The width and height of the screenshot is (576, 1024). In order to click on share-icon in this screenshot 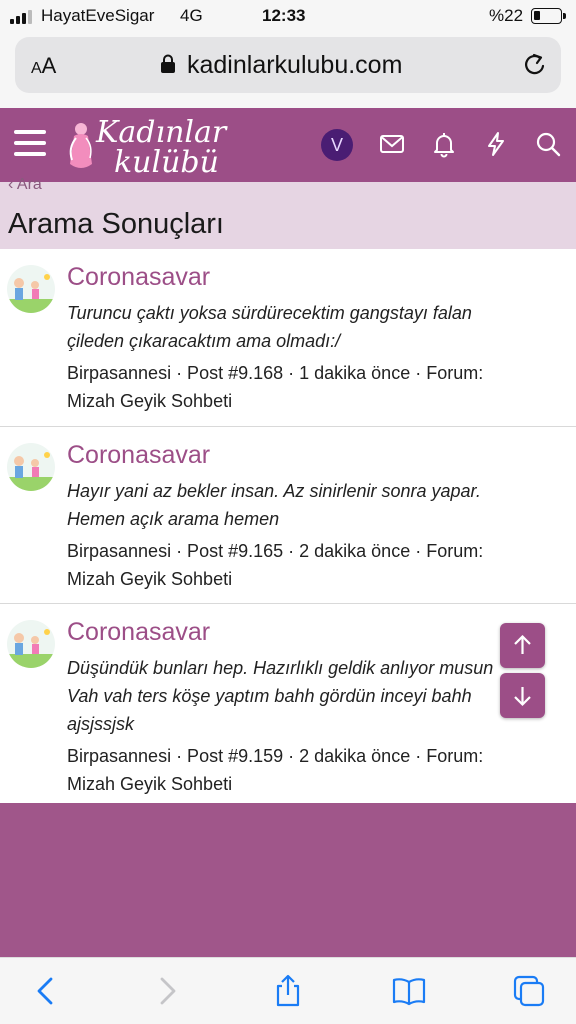, I will do `click(288, 991)`.